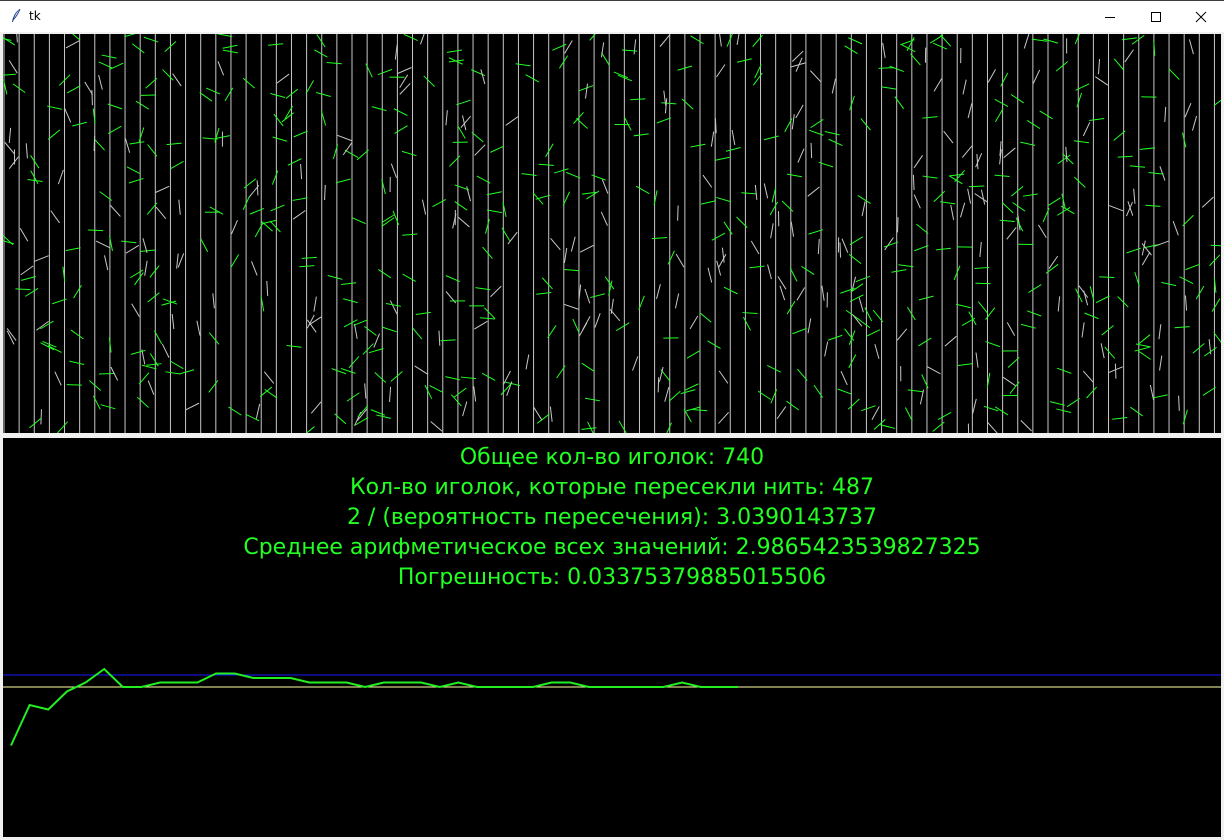 The image size is (1224, 840). What do you see at coordinates (1201, 16) in the screenshot?
I see `close-button` at bounding box center [1201, 16].